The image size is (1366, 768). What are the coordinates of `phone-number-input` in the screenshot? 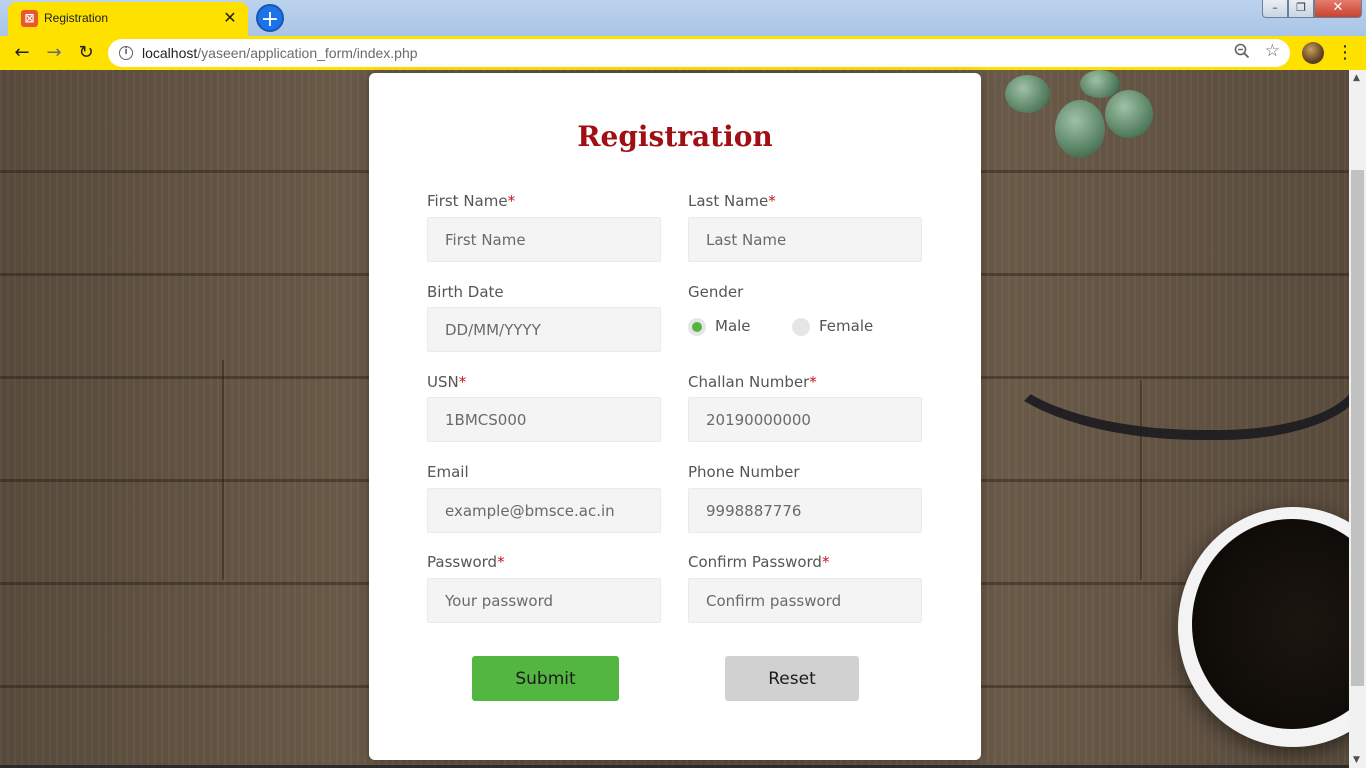 It's located at (805, 510).